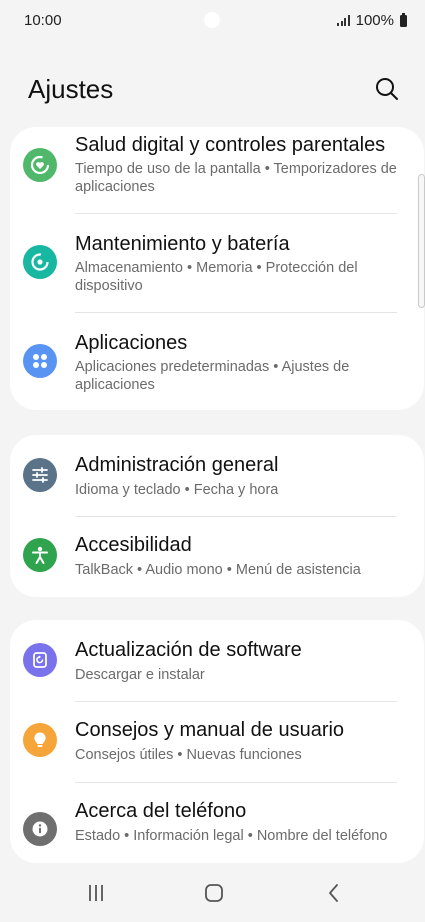  What do you see at coordinates (43, 20) in the screenshot?
I see `status-time: 10:00` at bounding box center [43, 20].